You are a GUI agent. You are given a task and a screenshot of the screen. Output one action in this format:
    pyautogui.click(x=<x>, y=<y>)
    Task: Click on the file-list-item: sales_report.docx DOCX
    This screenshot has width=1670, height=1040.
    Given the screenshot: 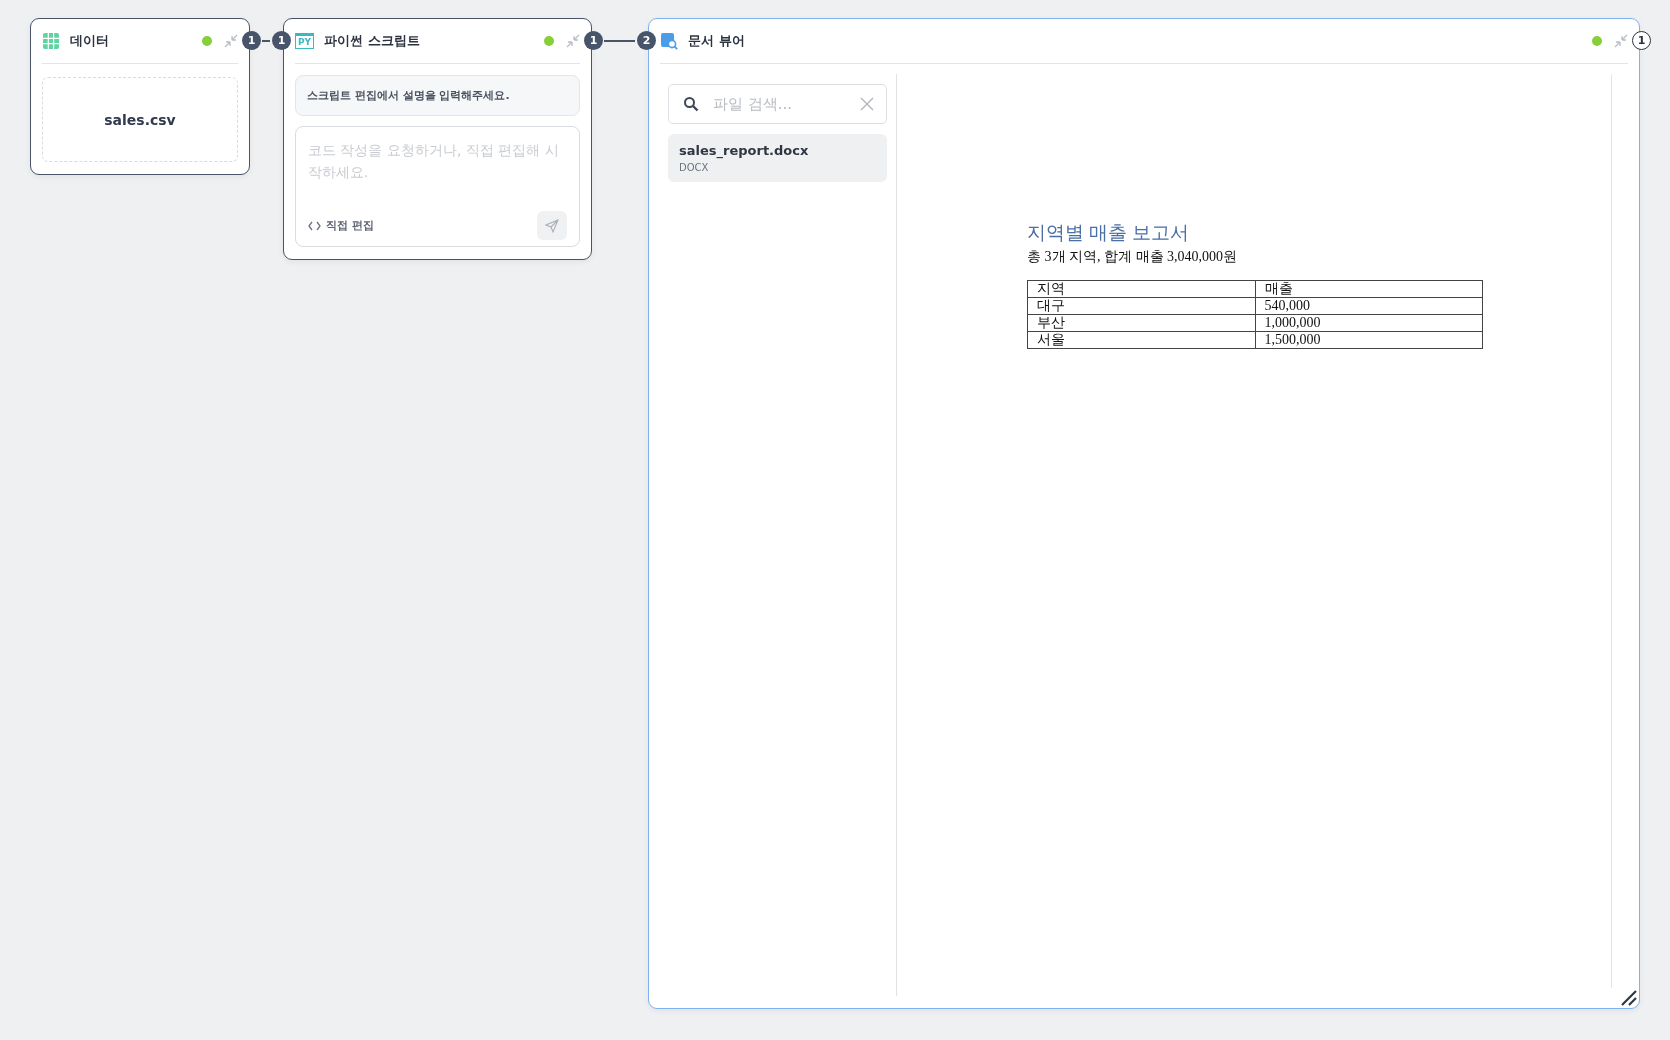 What is the action you would take?
    pyautogui.click(x=777, y=158)
    